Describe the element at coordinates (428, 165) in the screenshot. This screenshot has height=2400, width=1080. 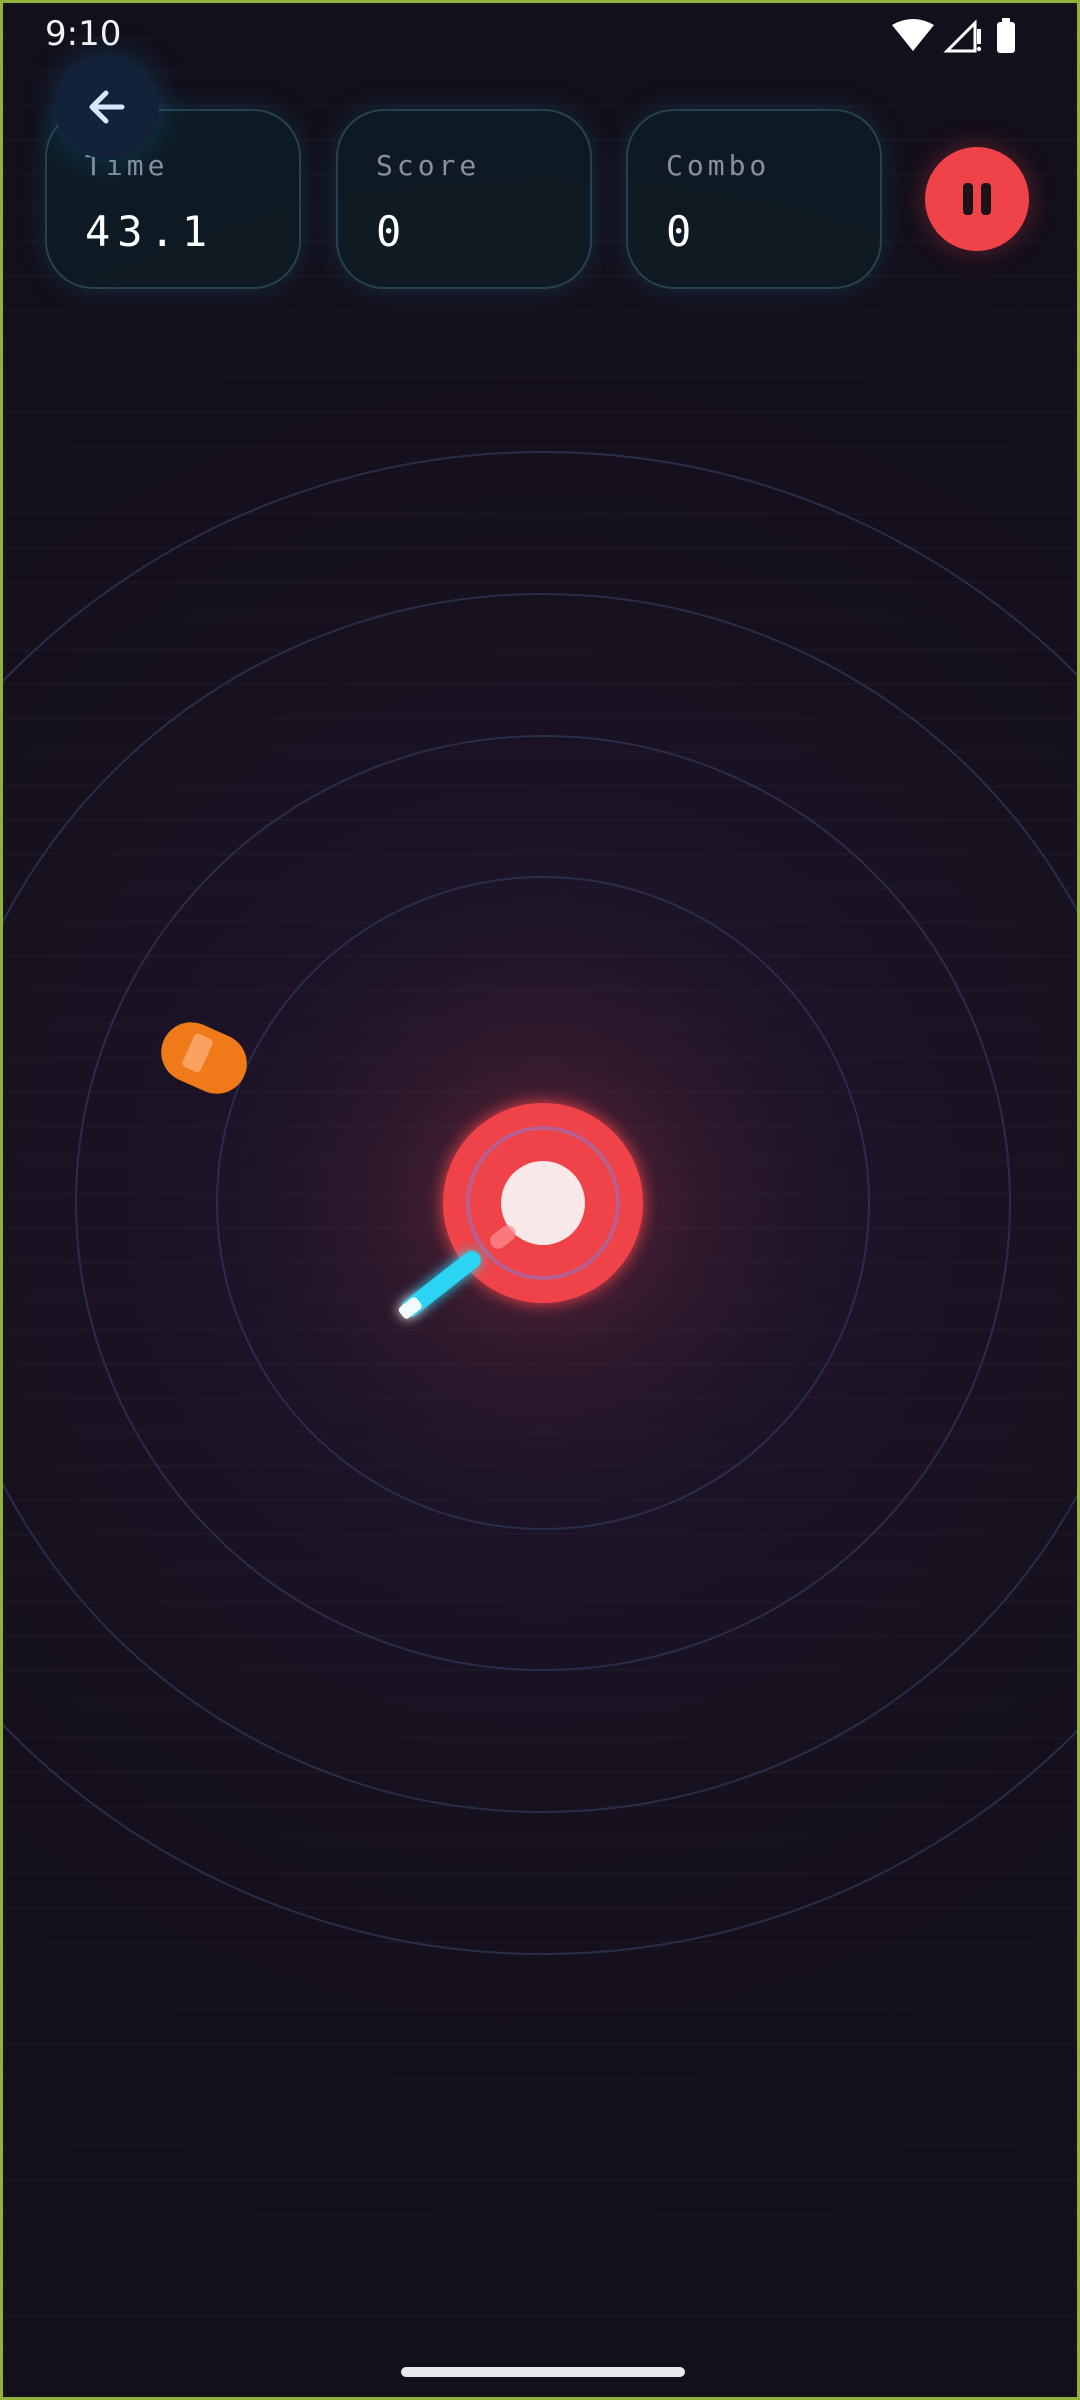
I see `score-label: Score` at that location.